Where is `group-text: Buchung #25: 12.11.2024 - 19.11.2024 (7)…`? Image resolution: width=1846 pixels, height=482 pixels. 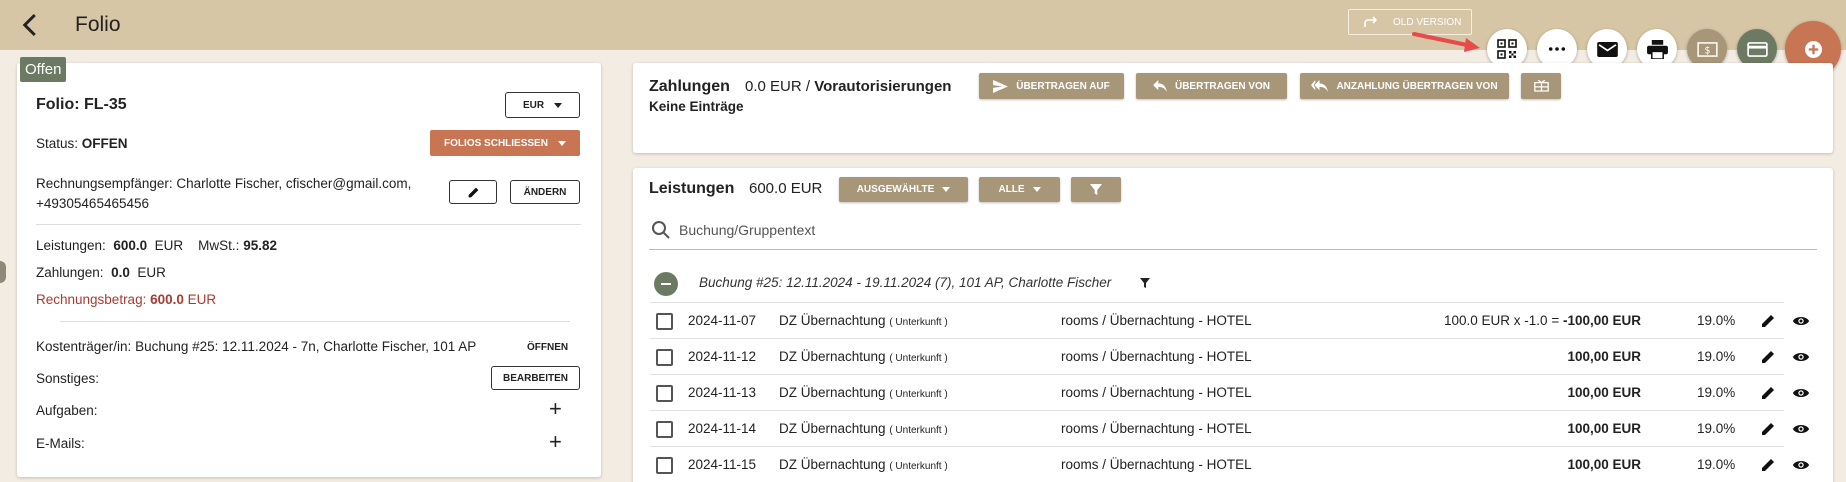
group-text: Buchung #25: 12.11.2024 - 19.11.2024 (7)… is located at coordinates (905, 282).